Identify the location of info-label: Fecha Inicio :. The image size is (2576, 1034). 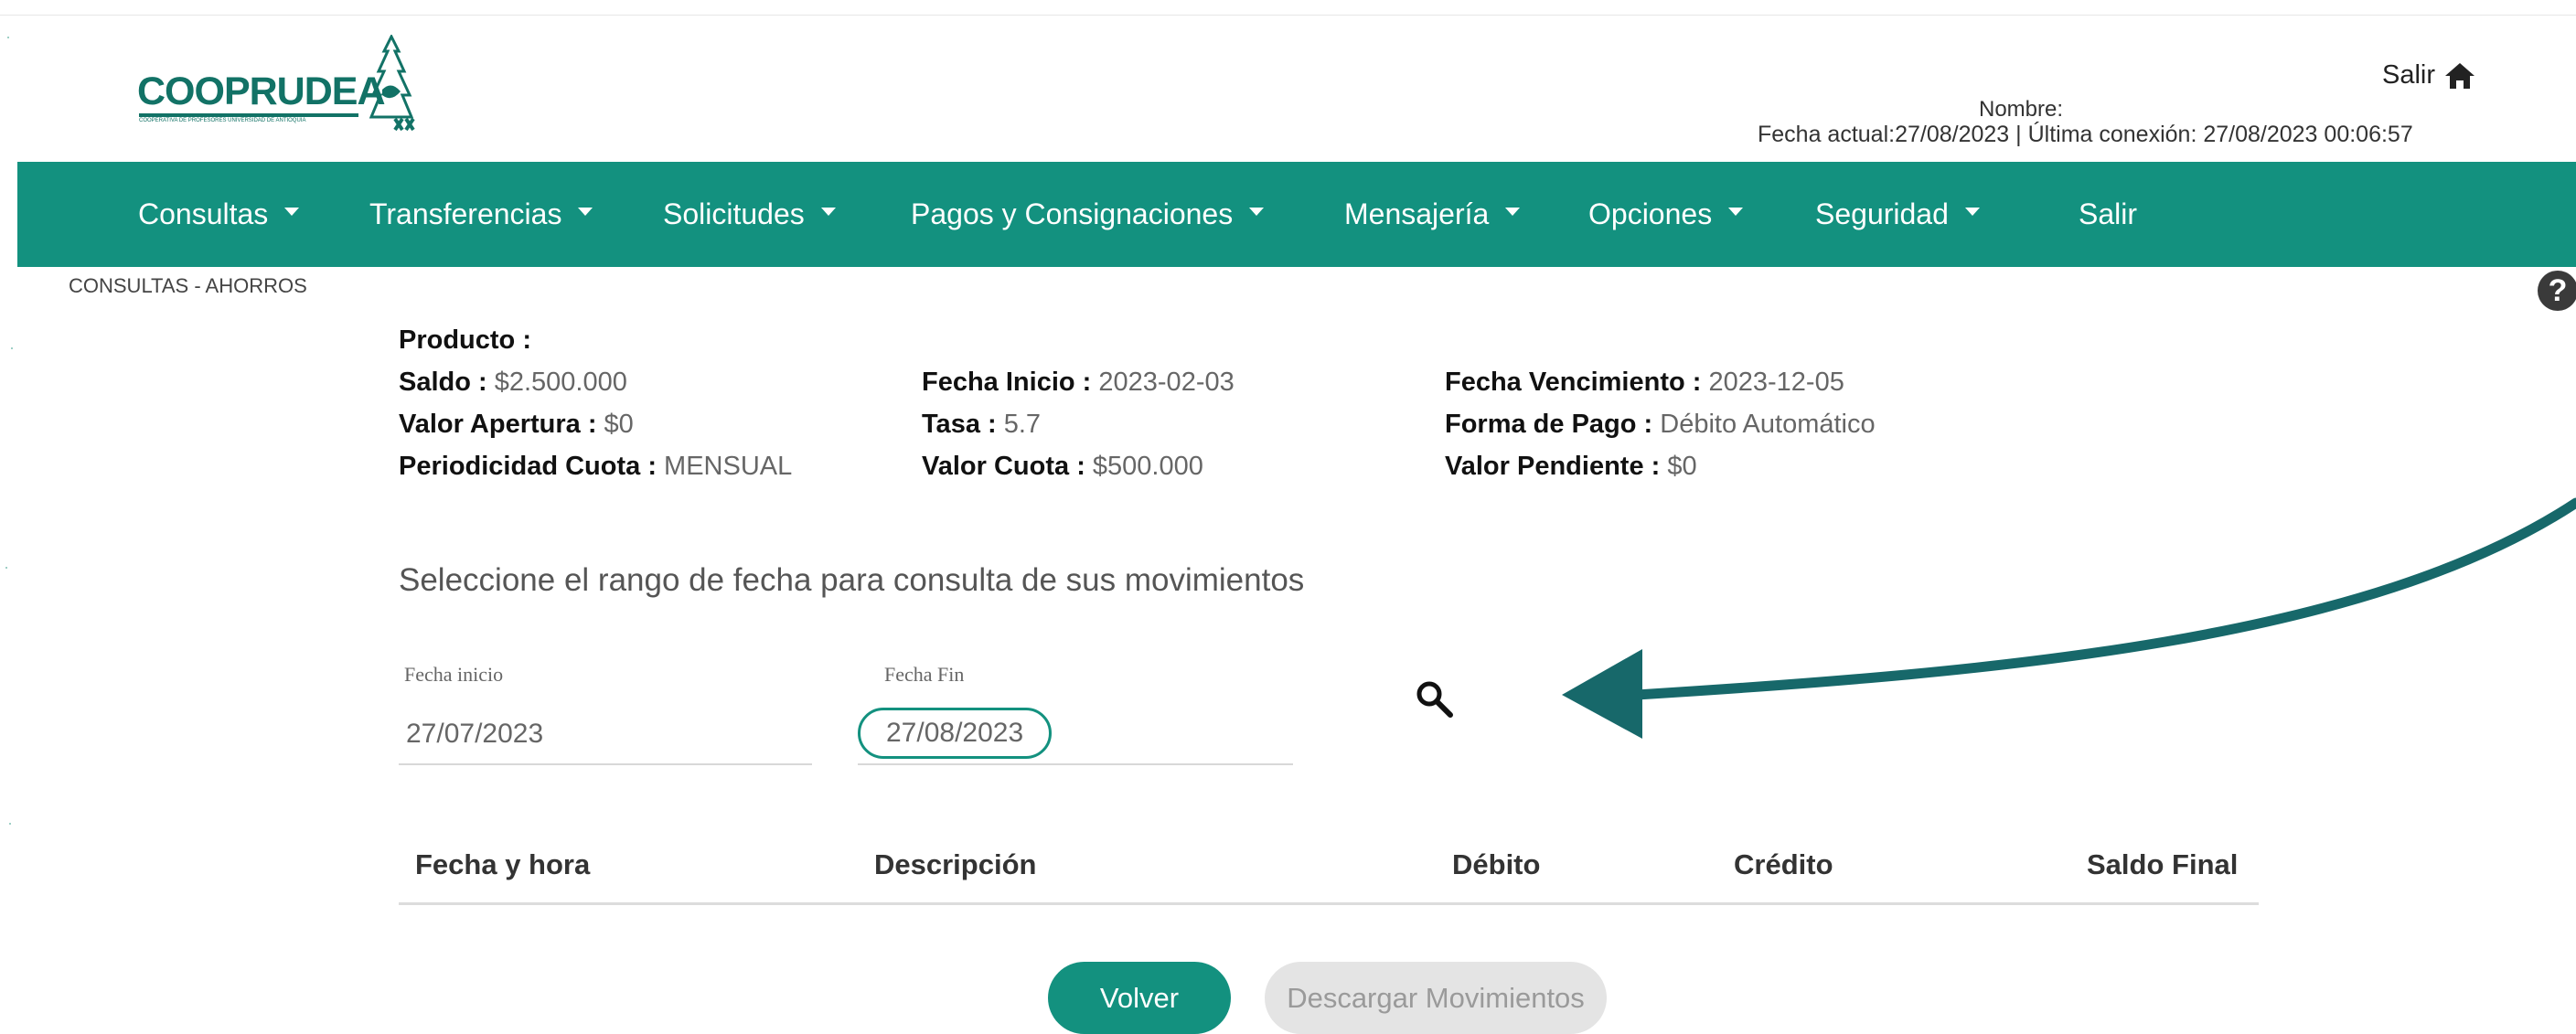
(1007, 382).